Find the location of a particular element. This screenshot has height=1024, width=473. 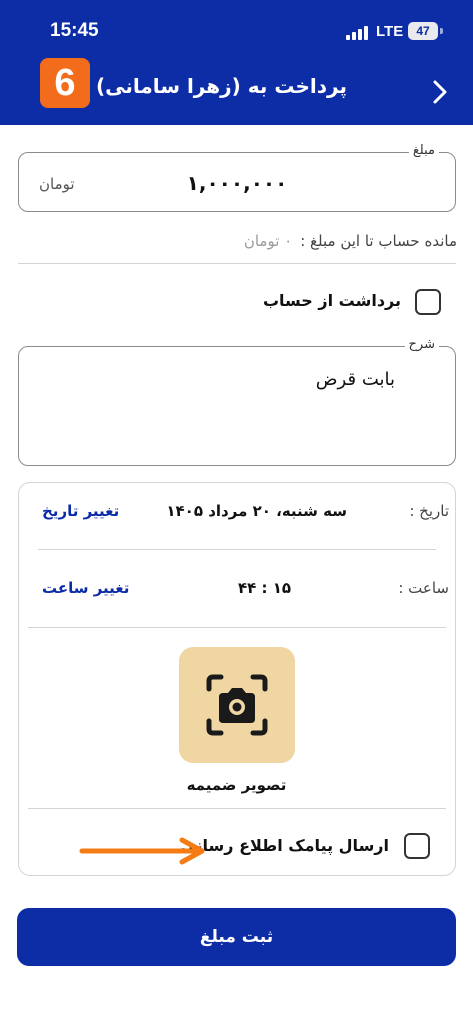

battery-tip is located at coordinates (441, 31).